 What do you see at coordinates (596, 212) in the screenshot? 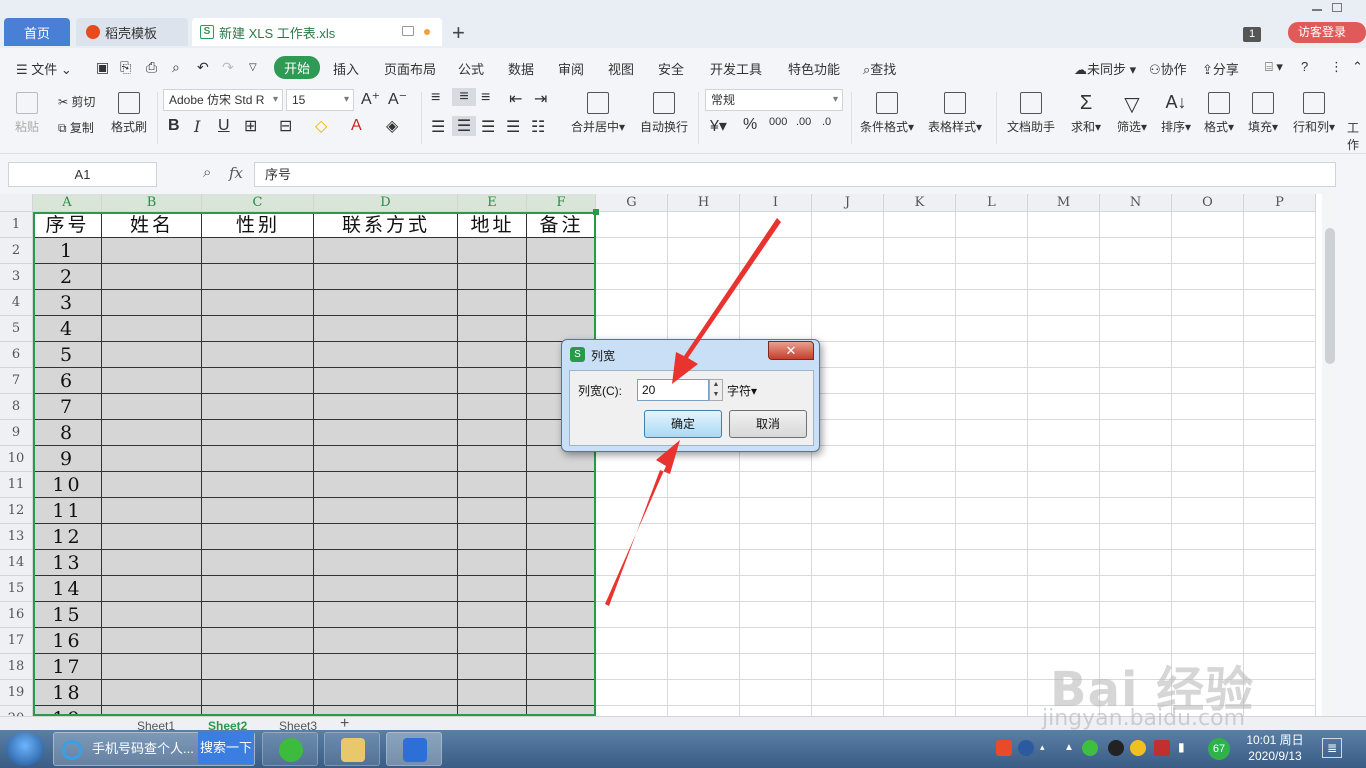
I see `selection-fill-handle` at bounding box center [596, 212].